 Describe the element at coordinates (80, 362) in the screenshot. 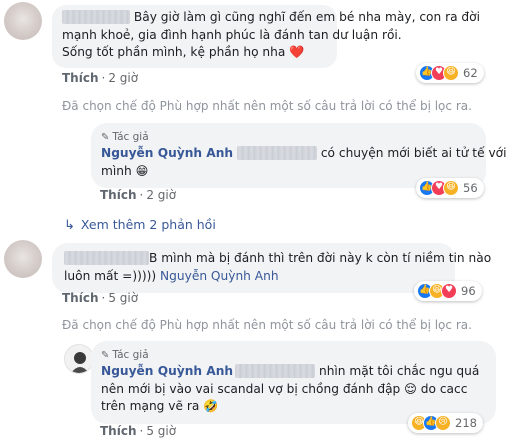

I see `author-photo-icon` at that location.